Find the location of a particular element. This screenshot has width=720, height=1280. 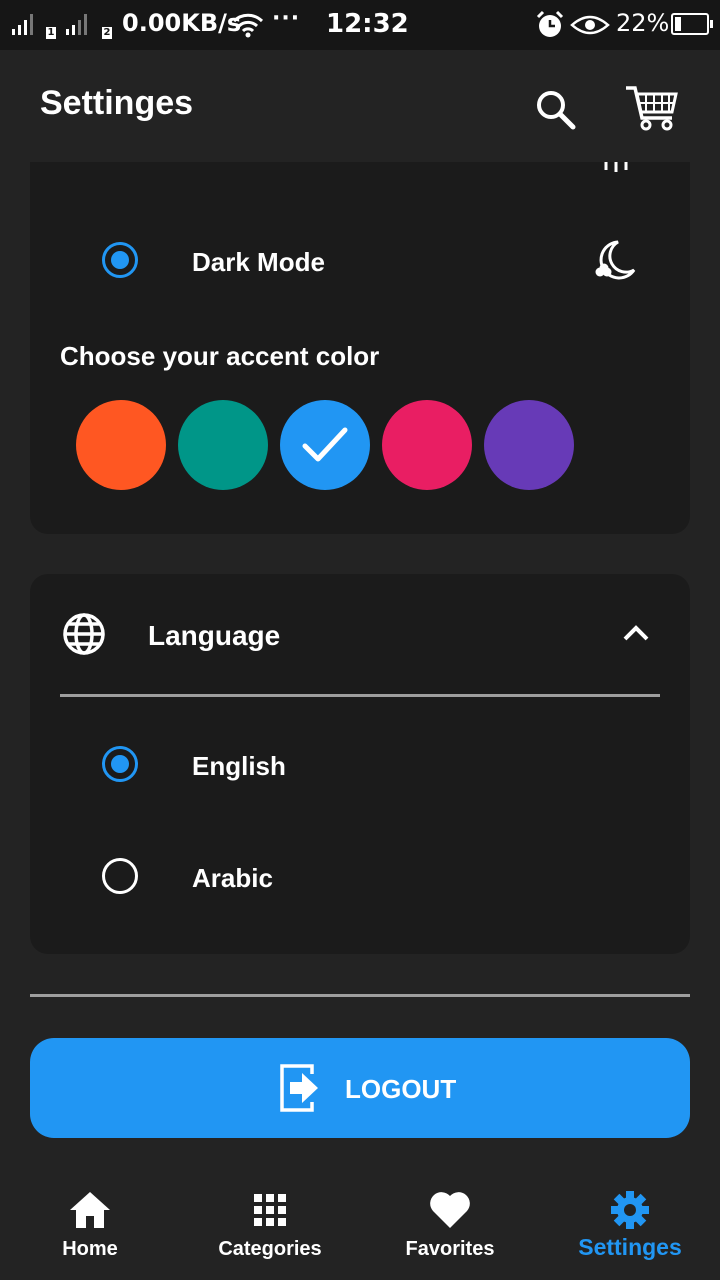

nav-settings-label: Settinges is located at coordinates (630, 1247).